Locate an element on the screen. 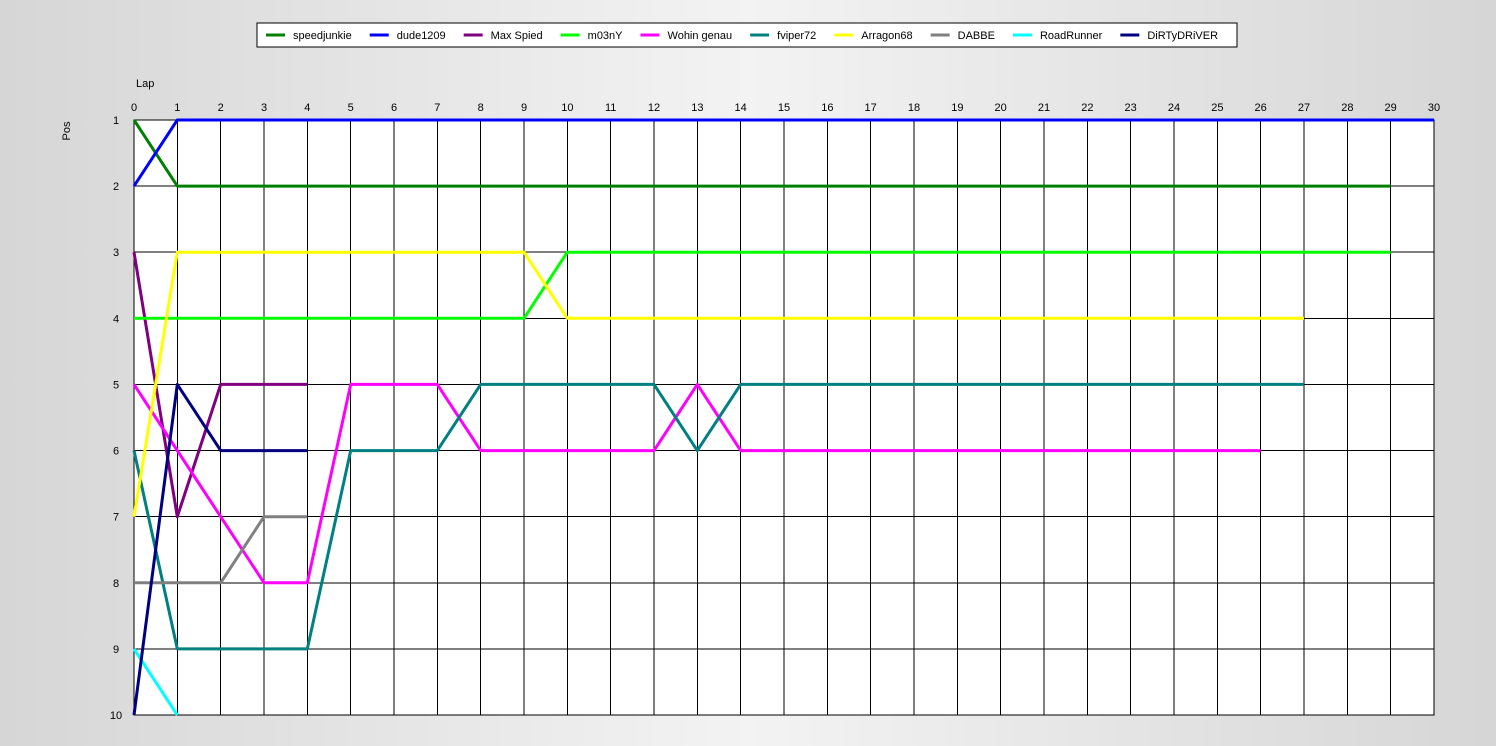  y-tick-label: 5 is located at coordinates (116, 385).